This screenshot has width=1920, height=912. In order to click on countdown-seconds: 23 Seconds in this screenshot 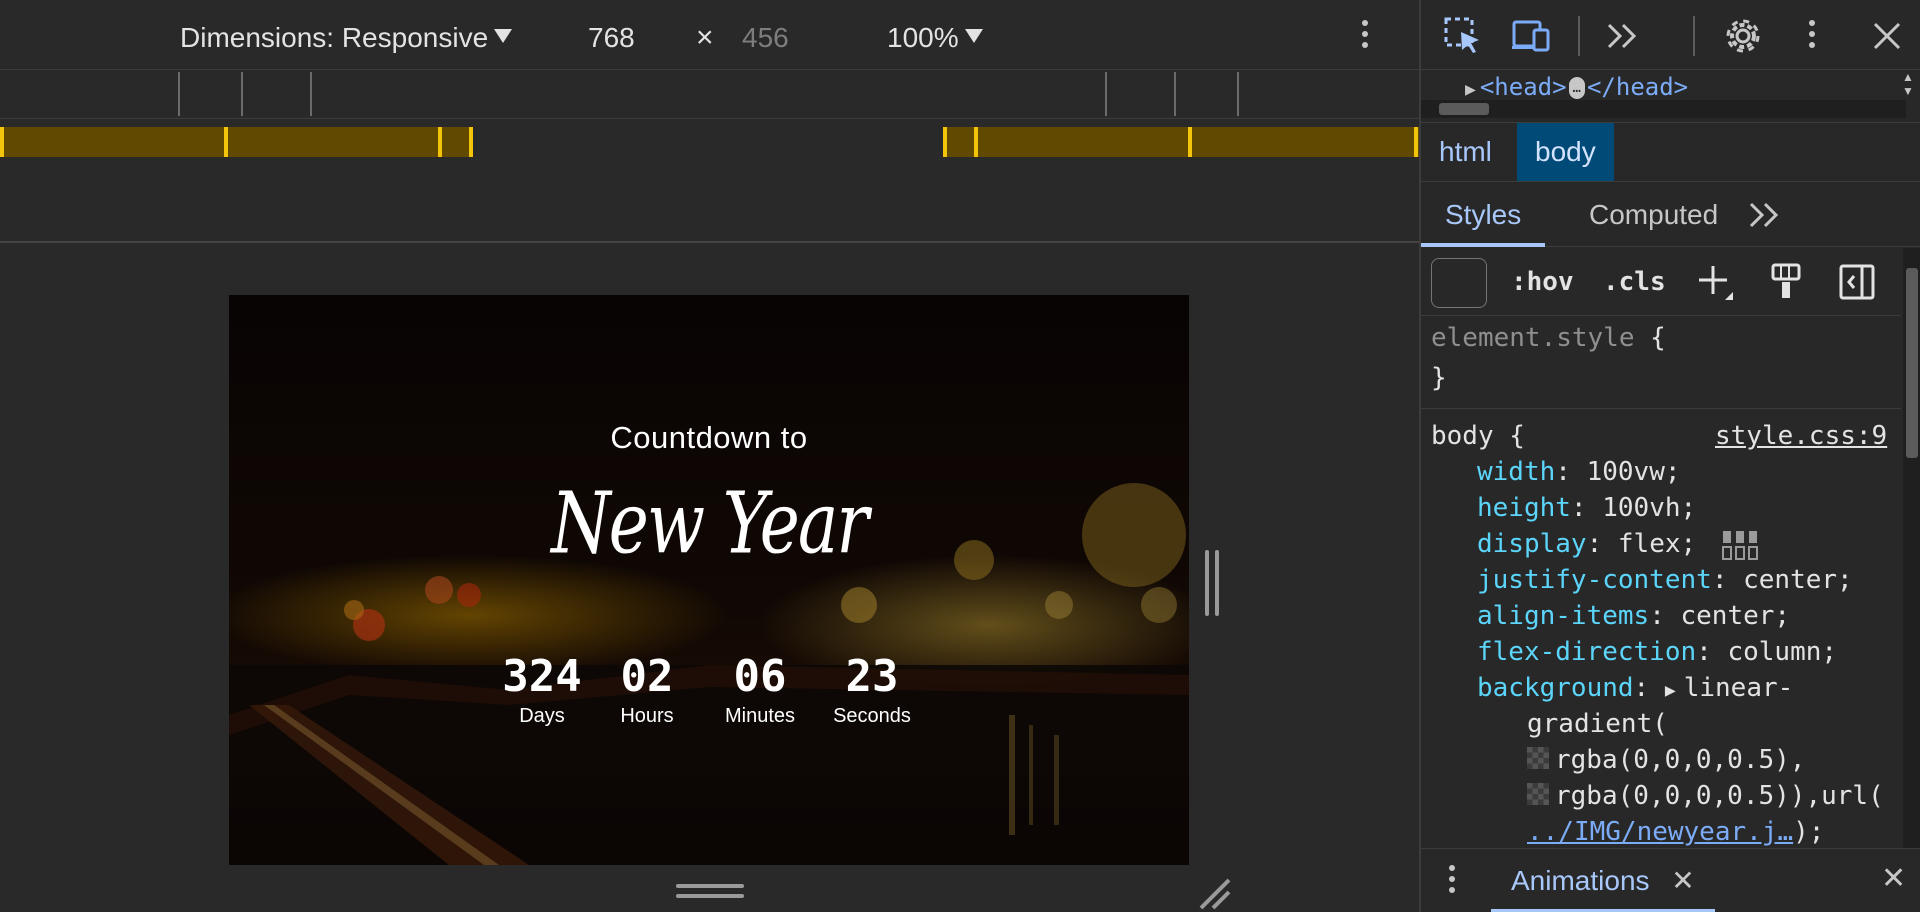, I will do `click(872, 690)`.